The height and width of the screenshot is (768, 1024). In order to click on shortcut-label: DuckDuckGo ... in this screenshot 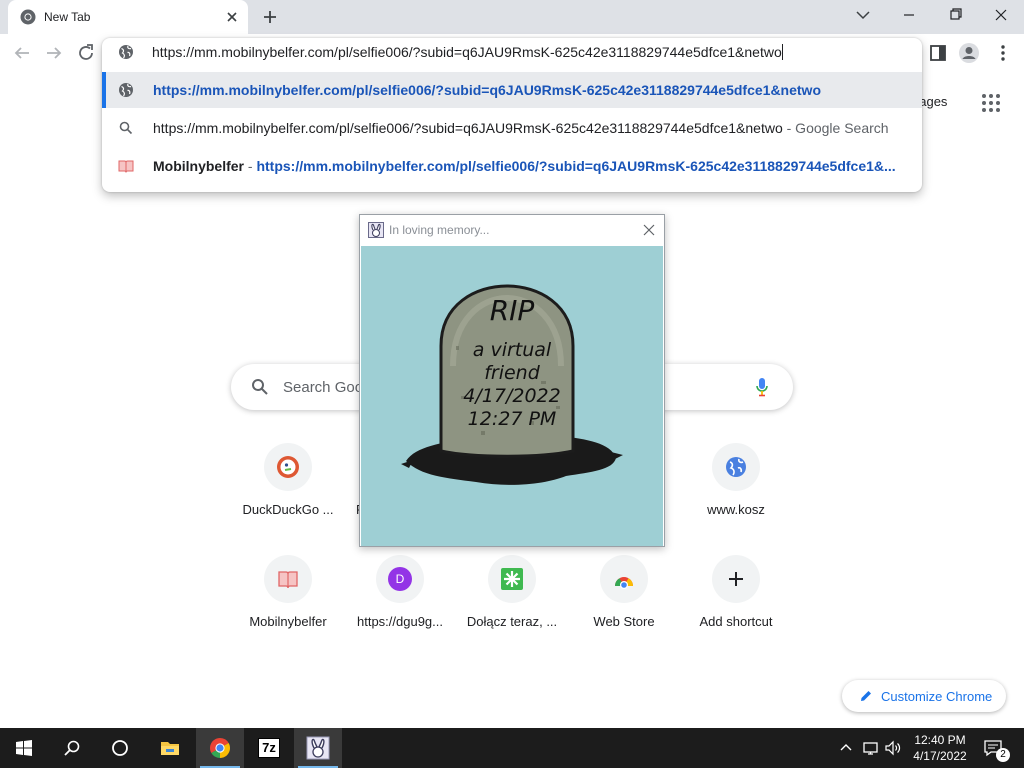, I will do `click(288, 509)`.